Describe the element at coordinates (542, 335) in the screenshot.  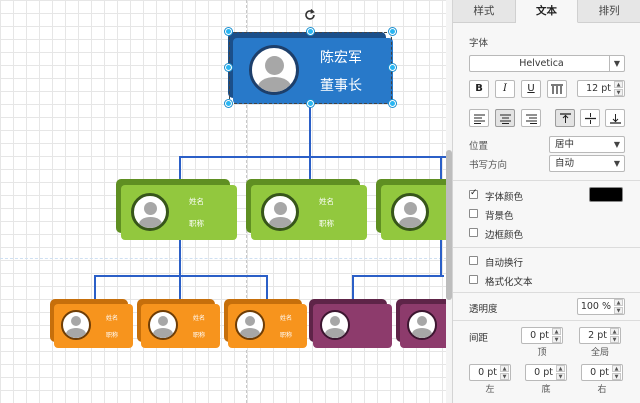
I see `spacing-top-input: 0 pt ▲ ▼` at that location.